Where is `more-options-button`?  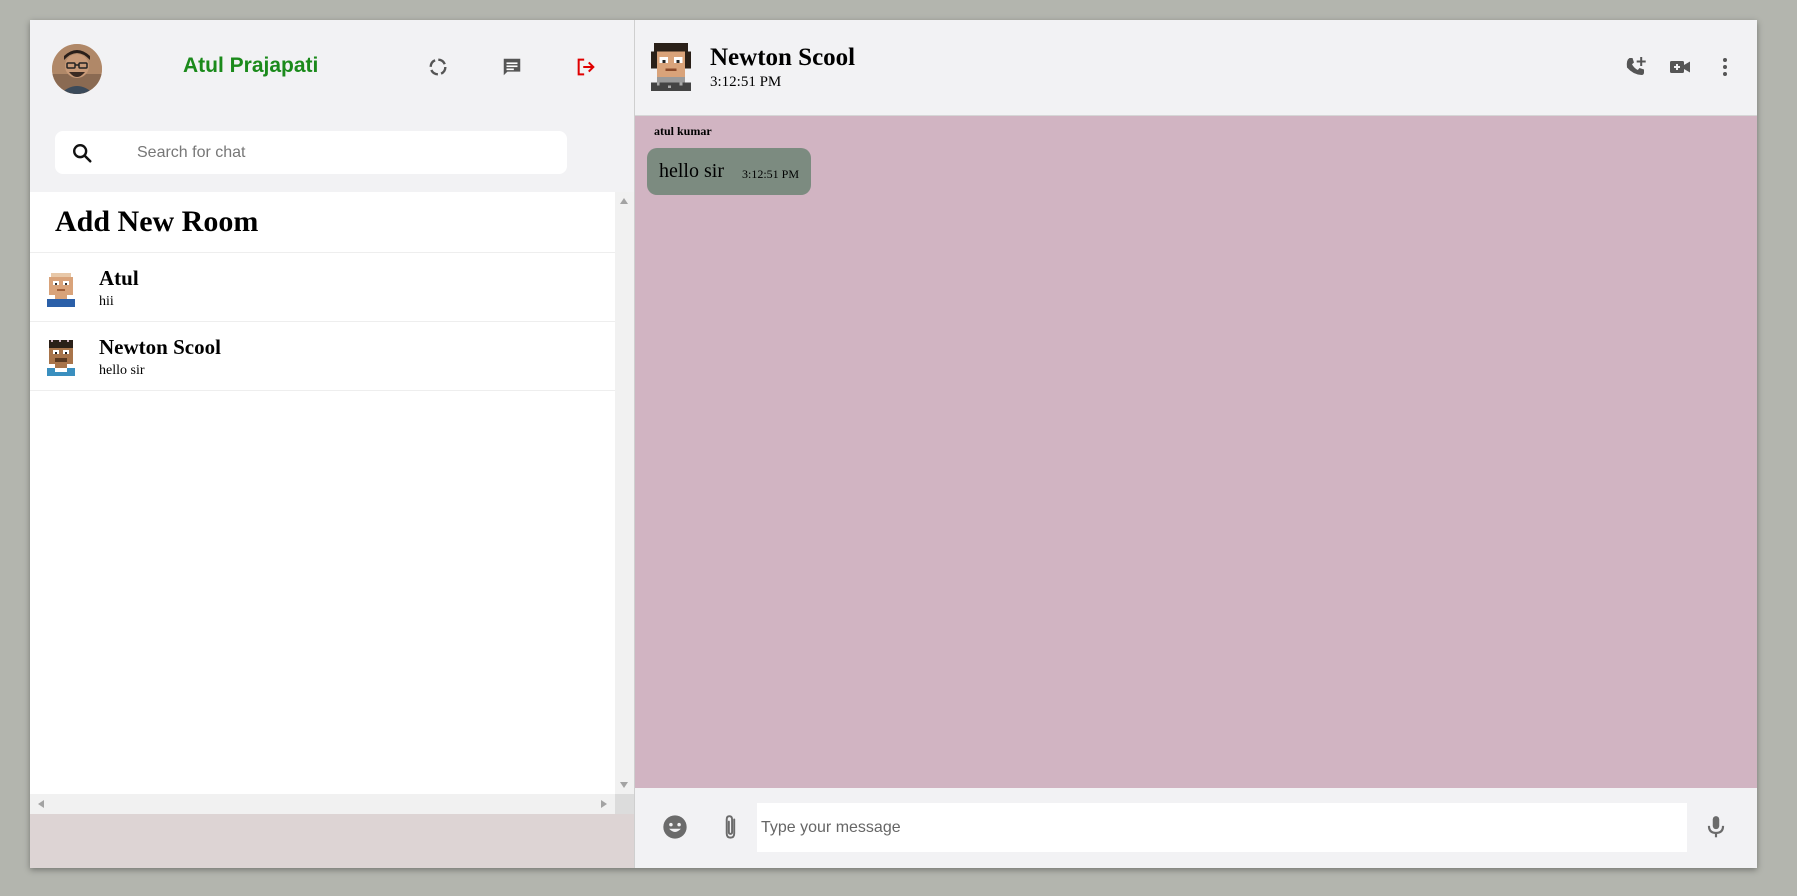 more-options-button is located at coordinates (1725, 67).